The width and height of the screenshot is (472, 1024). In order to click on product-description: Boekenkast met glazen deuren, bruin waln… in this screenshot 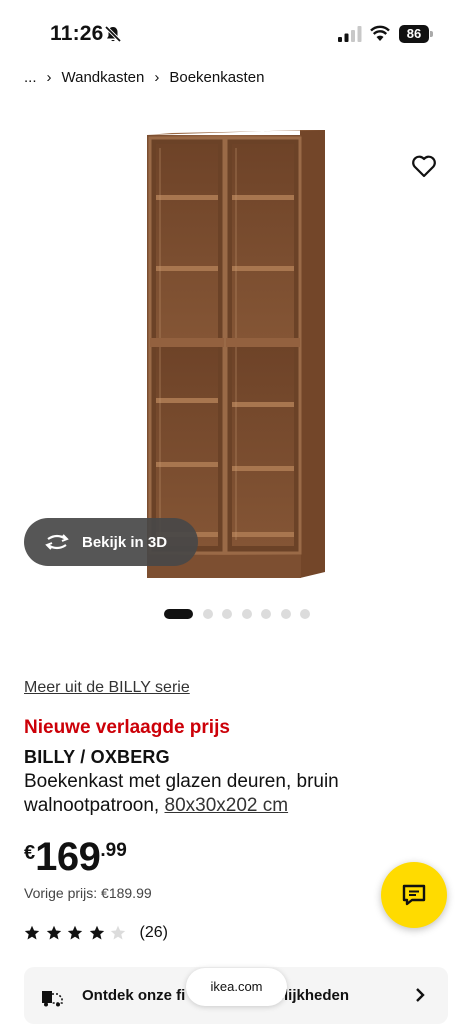, I will do `click(234, 794)`.